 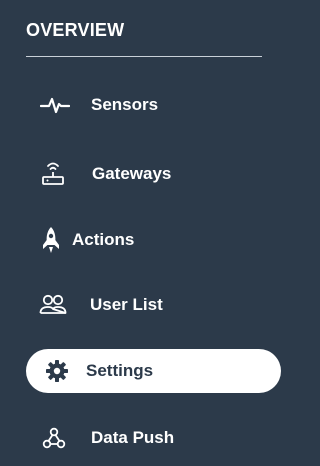 I want to click on activity-pulse-icon, so click(x=55, y=105).